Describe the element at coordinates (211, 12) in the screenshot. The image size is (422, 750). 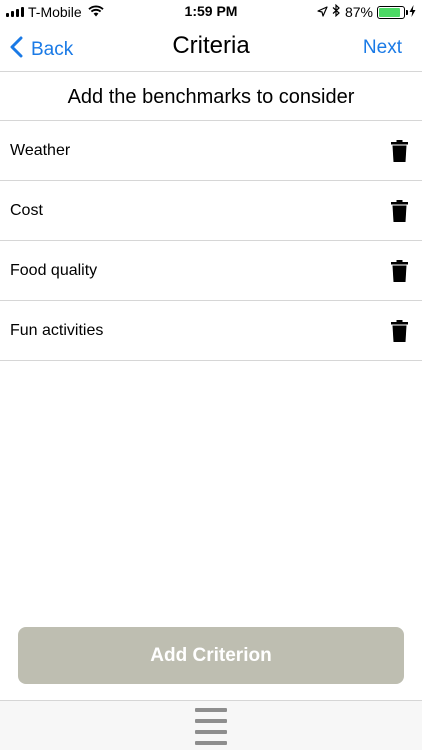
I see `status-bar: T-Mobile 1:59 PM 87%` at that location.